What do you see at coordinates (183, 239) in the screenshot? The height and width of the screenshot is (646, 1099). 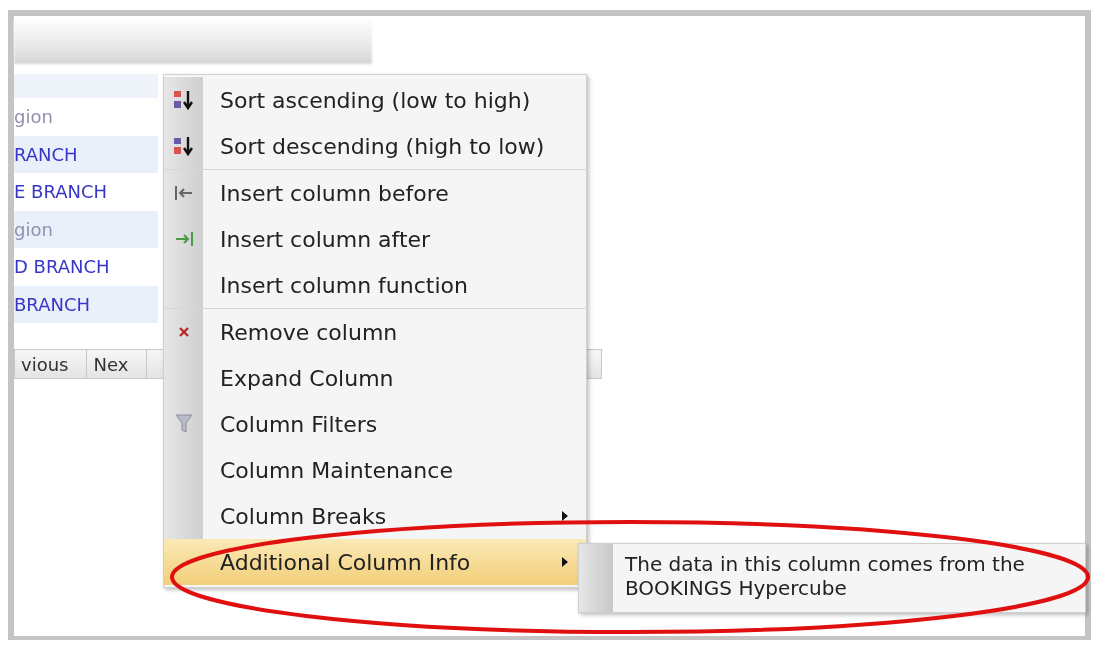 I see `insert-after-icon` at bounding box center [183, 239].